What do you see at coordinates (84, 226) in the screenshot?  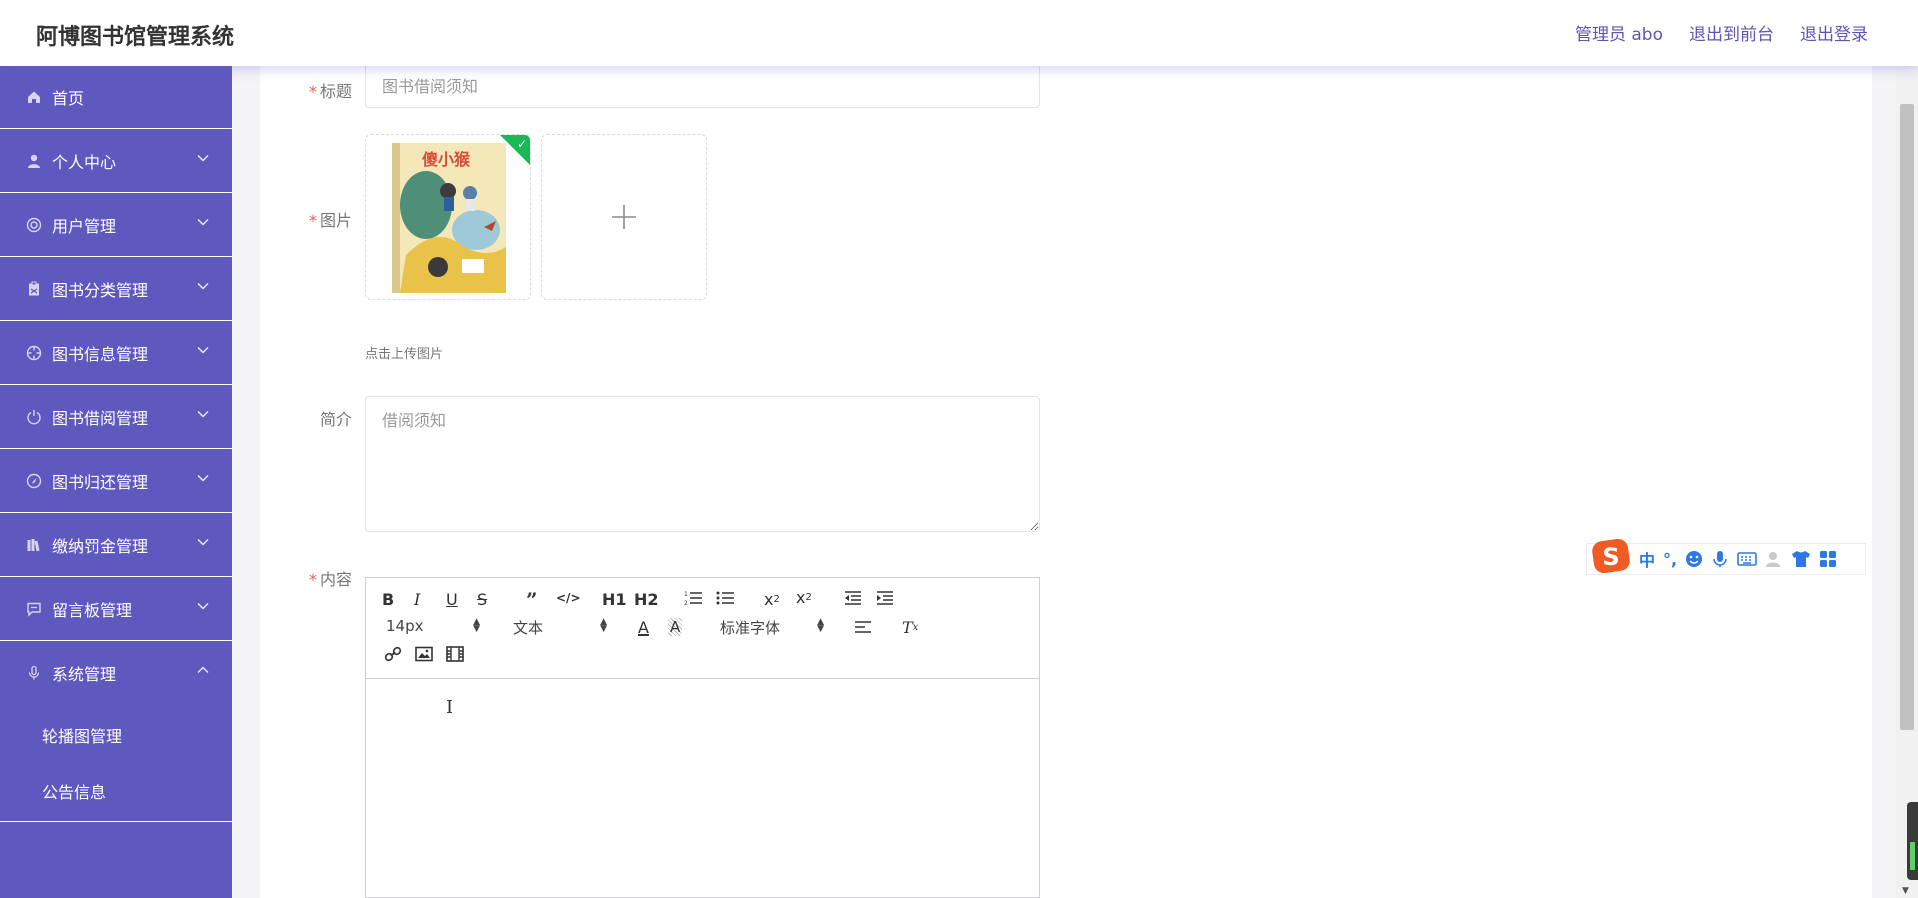 I see `sidebar-item-label: 用户管理` at bounding box center [84, 226].